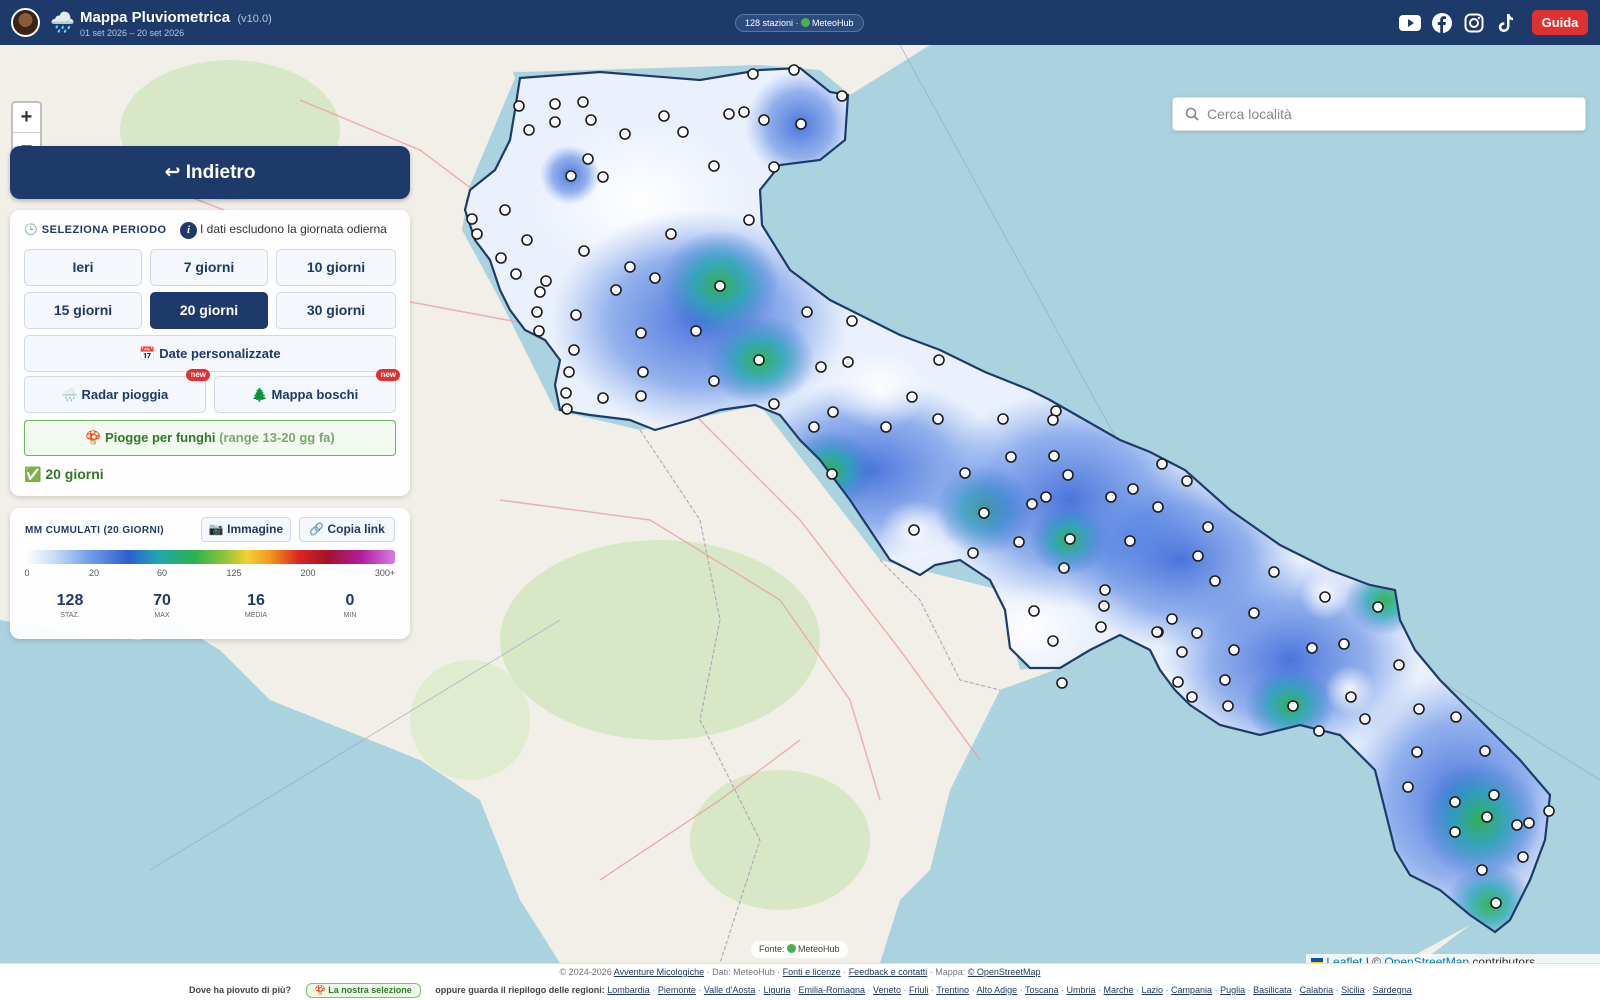 The width and height of the screenshot is (1600, 1000). Describe the element at coordinates (1410, 23) in the screenshot. I see `youtube-icon` at that location.